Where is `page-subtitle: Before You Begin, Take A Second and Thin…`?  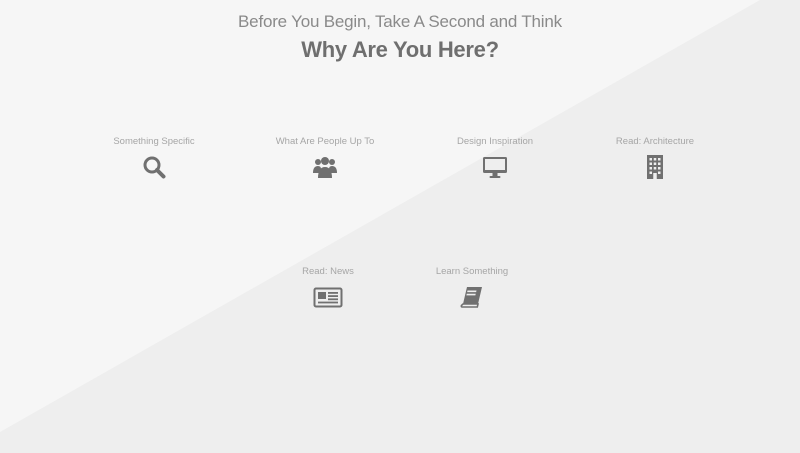 page-subtitle: Before You Begin, Take A Second and Thin… is located at coordinates (400, 21).